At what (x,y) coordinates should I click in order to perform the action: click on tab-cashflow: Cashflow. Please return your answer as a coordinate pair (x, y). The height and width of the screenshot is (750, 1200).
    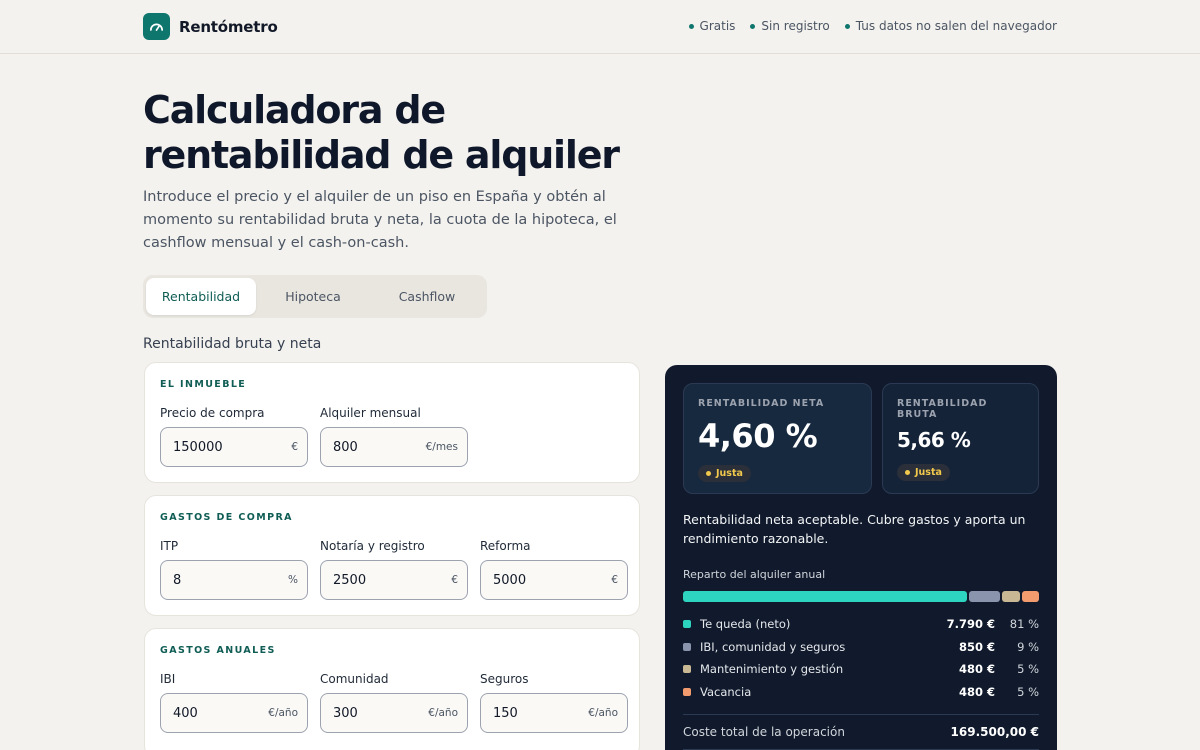
    Looking at the image, I should click on (427, 296).